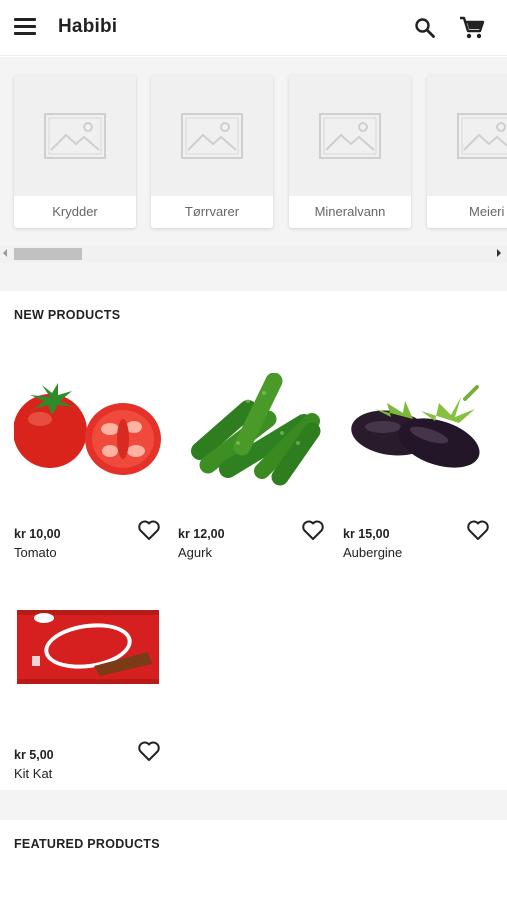 This screenshot has height=900, width=507. I want to click on featured-products-heading: FEATURED PRODUCTS, so click(87, 844).